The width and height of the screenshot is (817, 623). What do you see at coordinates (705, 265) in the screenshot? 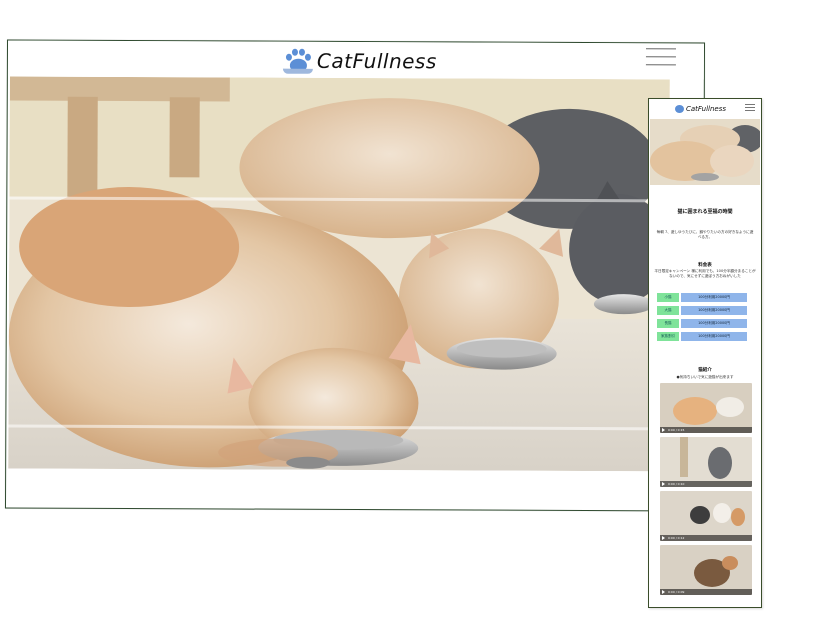
I see `pricing-heading: 料金表` at bounding box center [705, 265].